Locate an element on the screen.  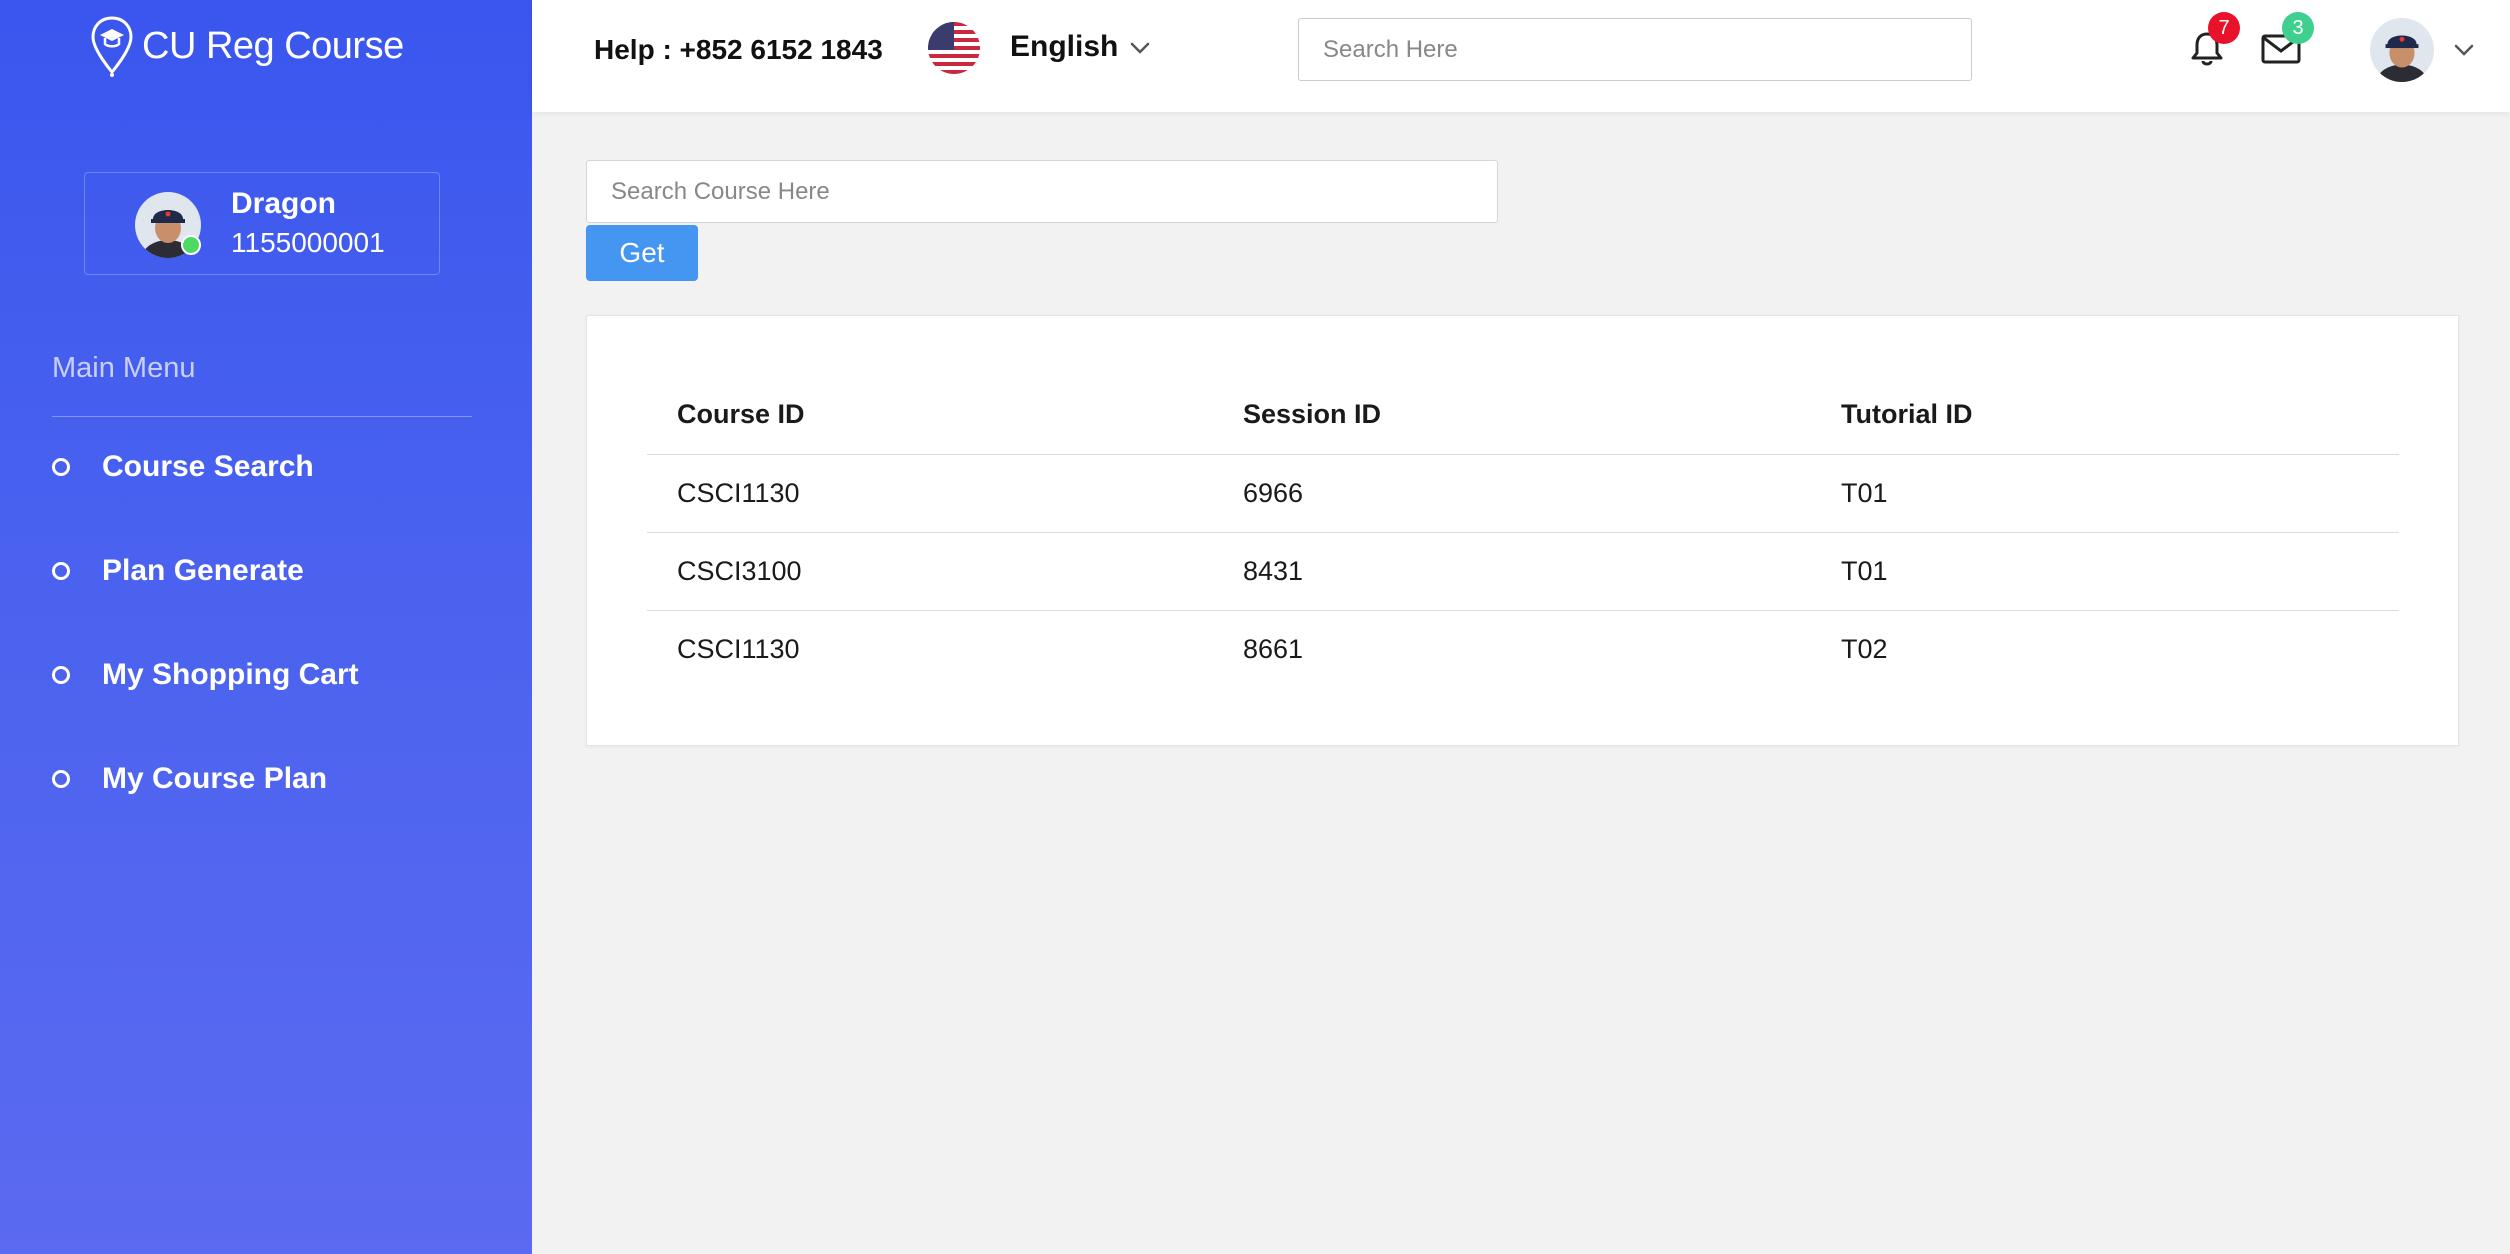
brand-name: CU Reg Course is located at coordinates (273, 45).